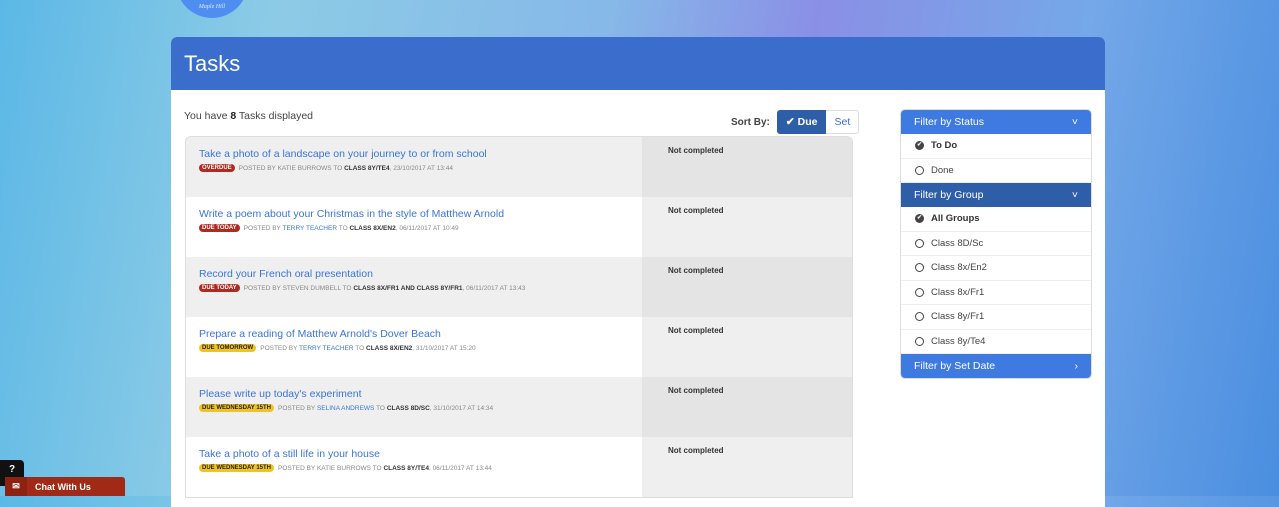 This screenshot has height=507, width=1279. What do you see at coordinates (311, 288) in the screenshot?
I see `poster-name: Steven Dumbell` at bounding box center [311, 288].